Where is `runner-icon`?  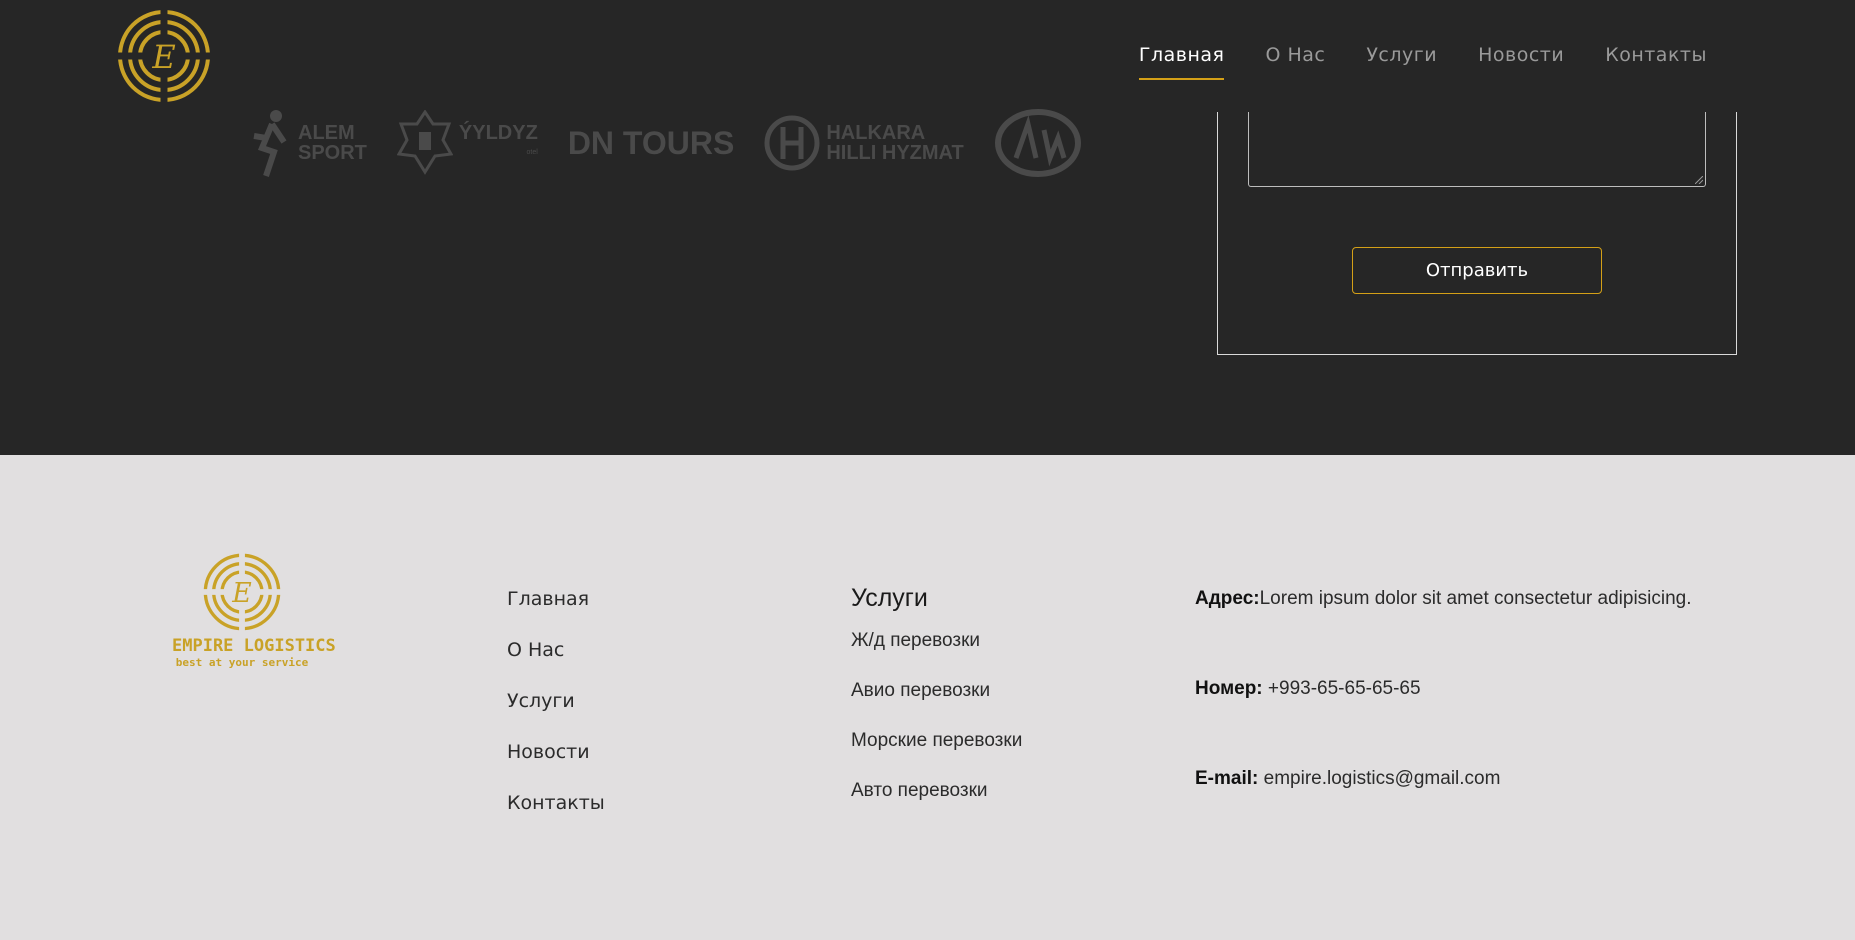 runner-icon is located at coordinates (270, 143).